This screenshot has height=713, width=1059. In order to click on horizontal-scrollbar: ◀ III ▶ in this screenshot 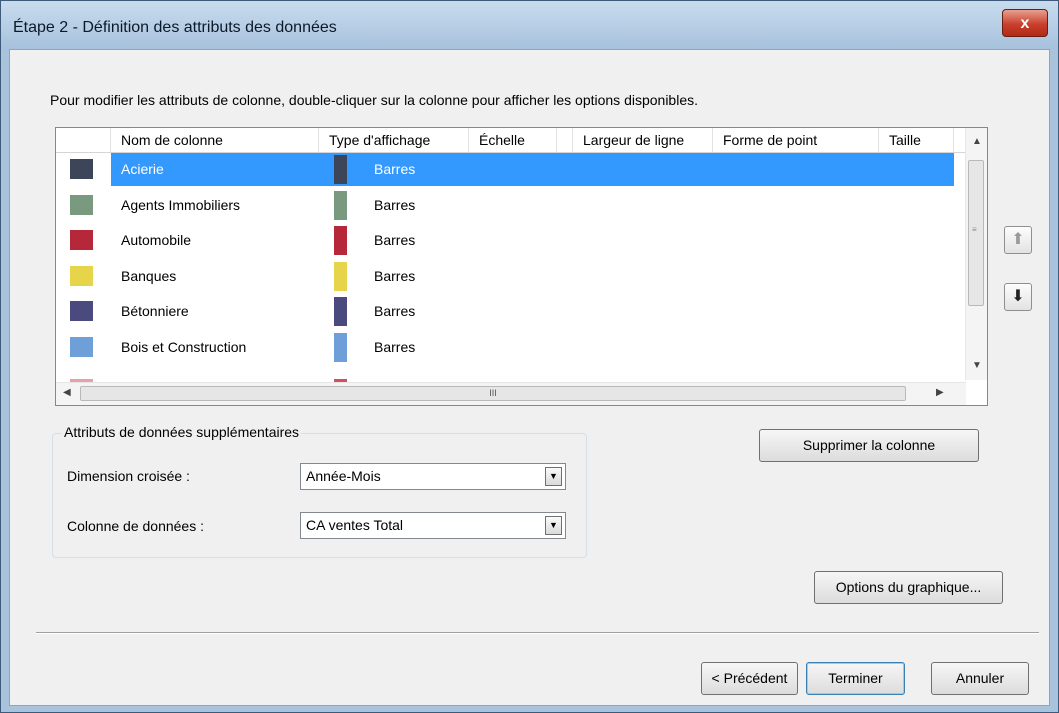, I will do `click(511, 393)`.